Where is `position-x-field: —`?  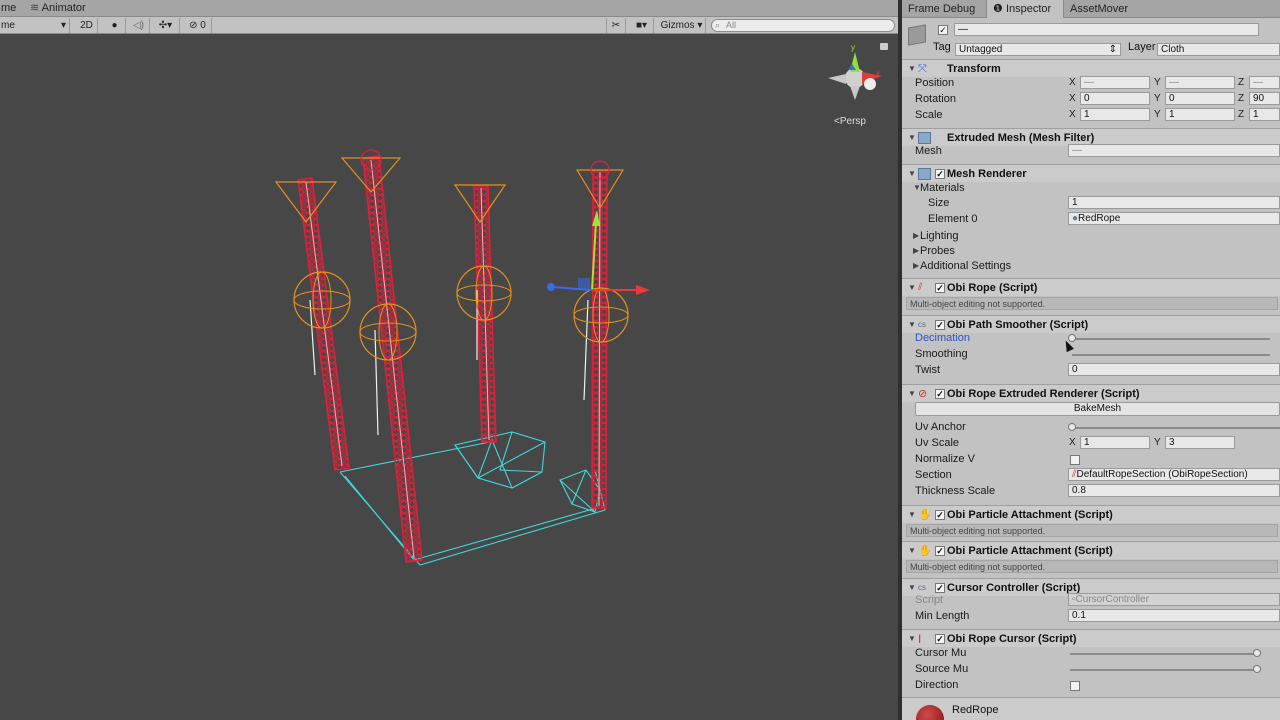
position-x-field: — is located at coordinates (1115, 82).